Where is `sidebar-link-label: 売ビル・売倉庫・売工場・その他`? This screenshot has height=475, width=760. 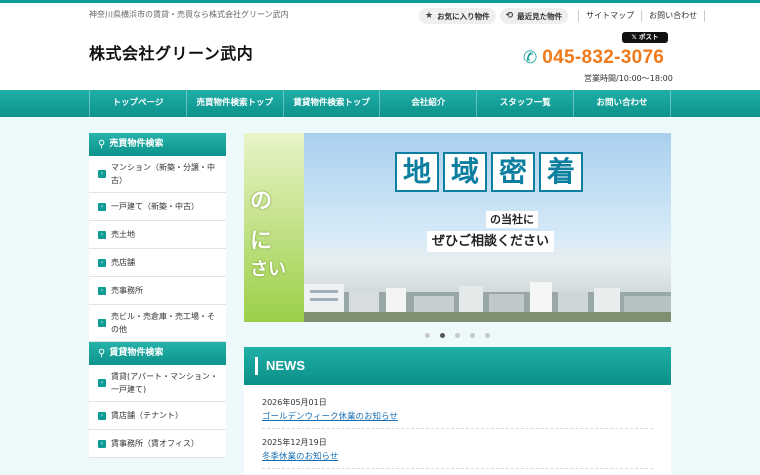 sidebar-link-label: 売ビル・売倉庫・売工場・その他 is located at coordinates (163, 323).